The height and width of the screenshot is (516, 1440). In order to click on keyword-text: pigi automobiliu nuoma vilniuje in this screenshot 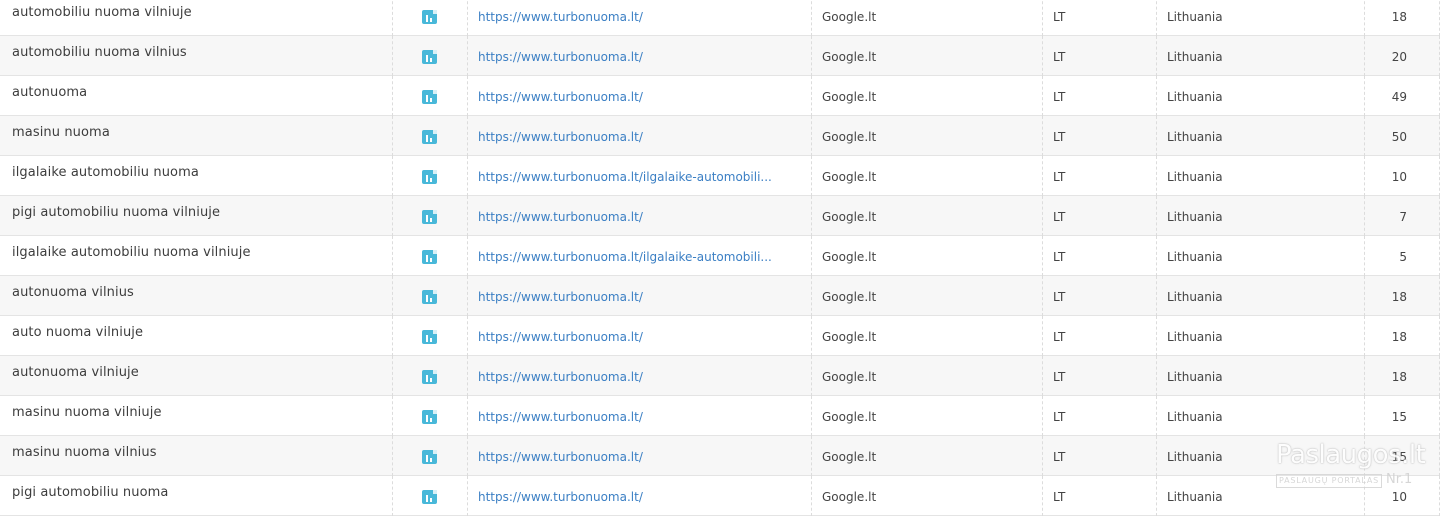, I will do `click(116, 212)`.